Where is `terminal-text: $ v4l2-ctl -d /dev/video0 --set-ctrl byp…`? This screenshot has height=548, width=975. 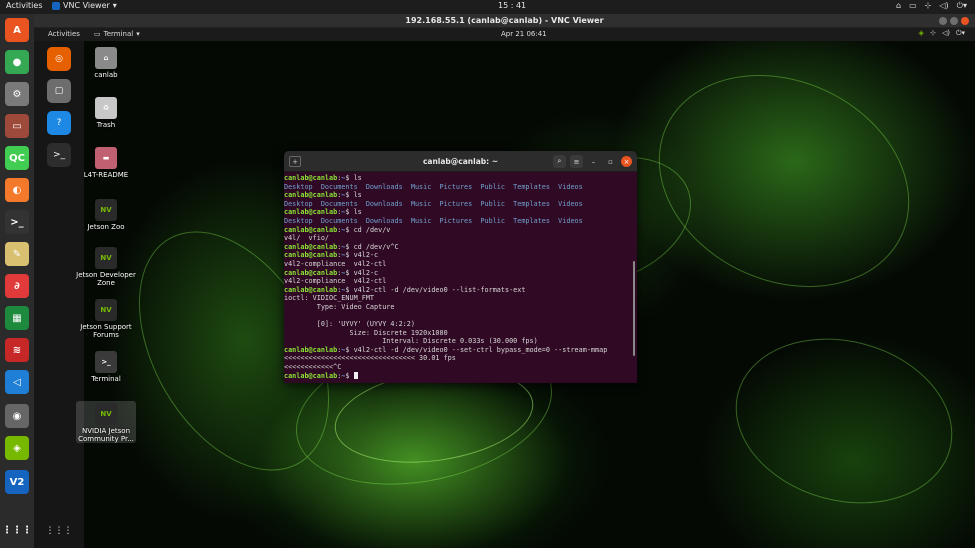
terminal-text: $ v4l2-ctl -d /dev/video0 --set-ctrl byp… is located at coordinates (476, 349).